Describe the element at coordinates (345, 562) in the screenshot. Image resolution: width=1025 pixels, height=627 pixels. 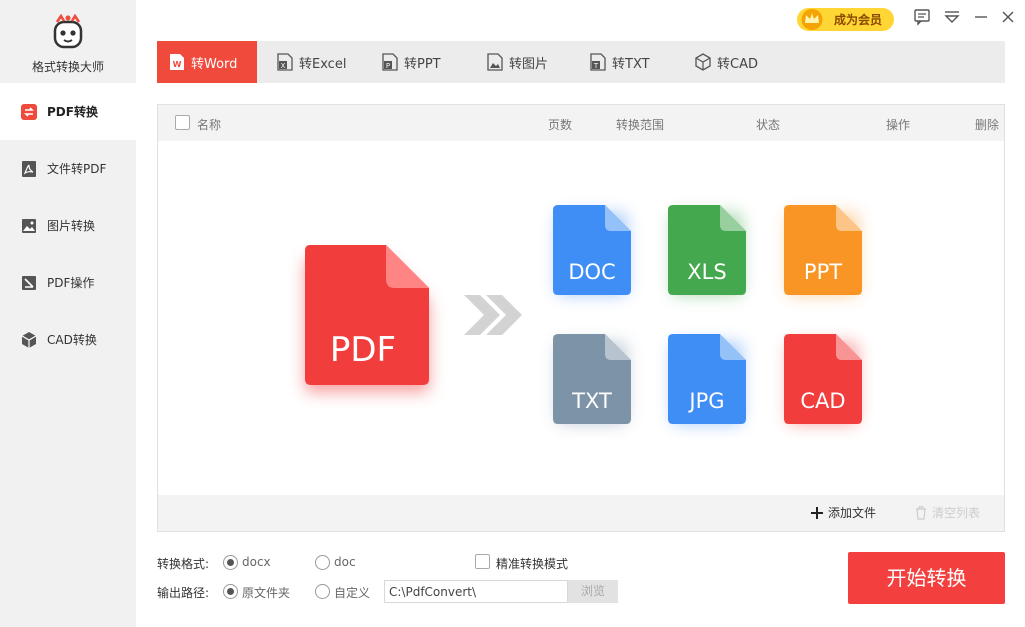
I see `format-doc-label: doc` at that location.